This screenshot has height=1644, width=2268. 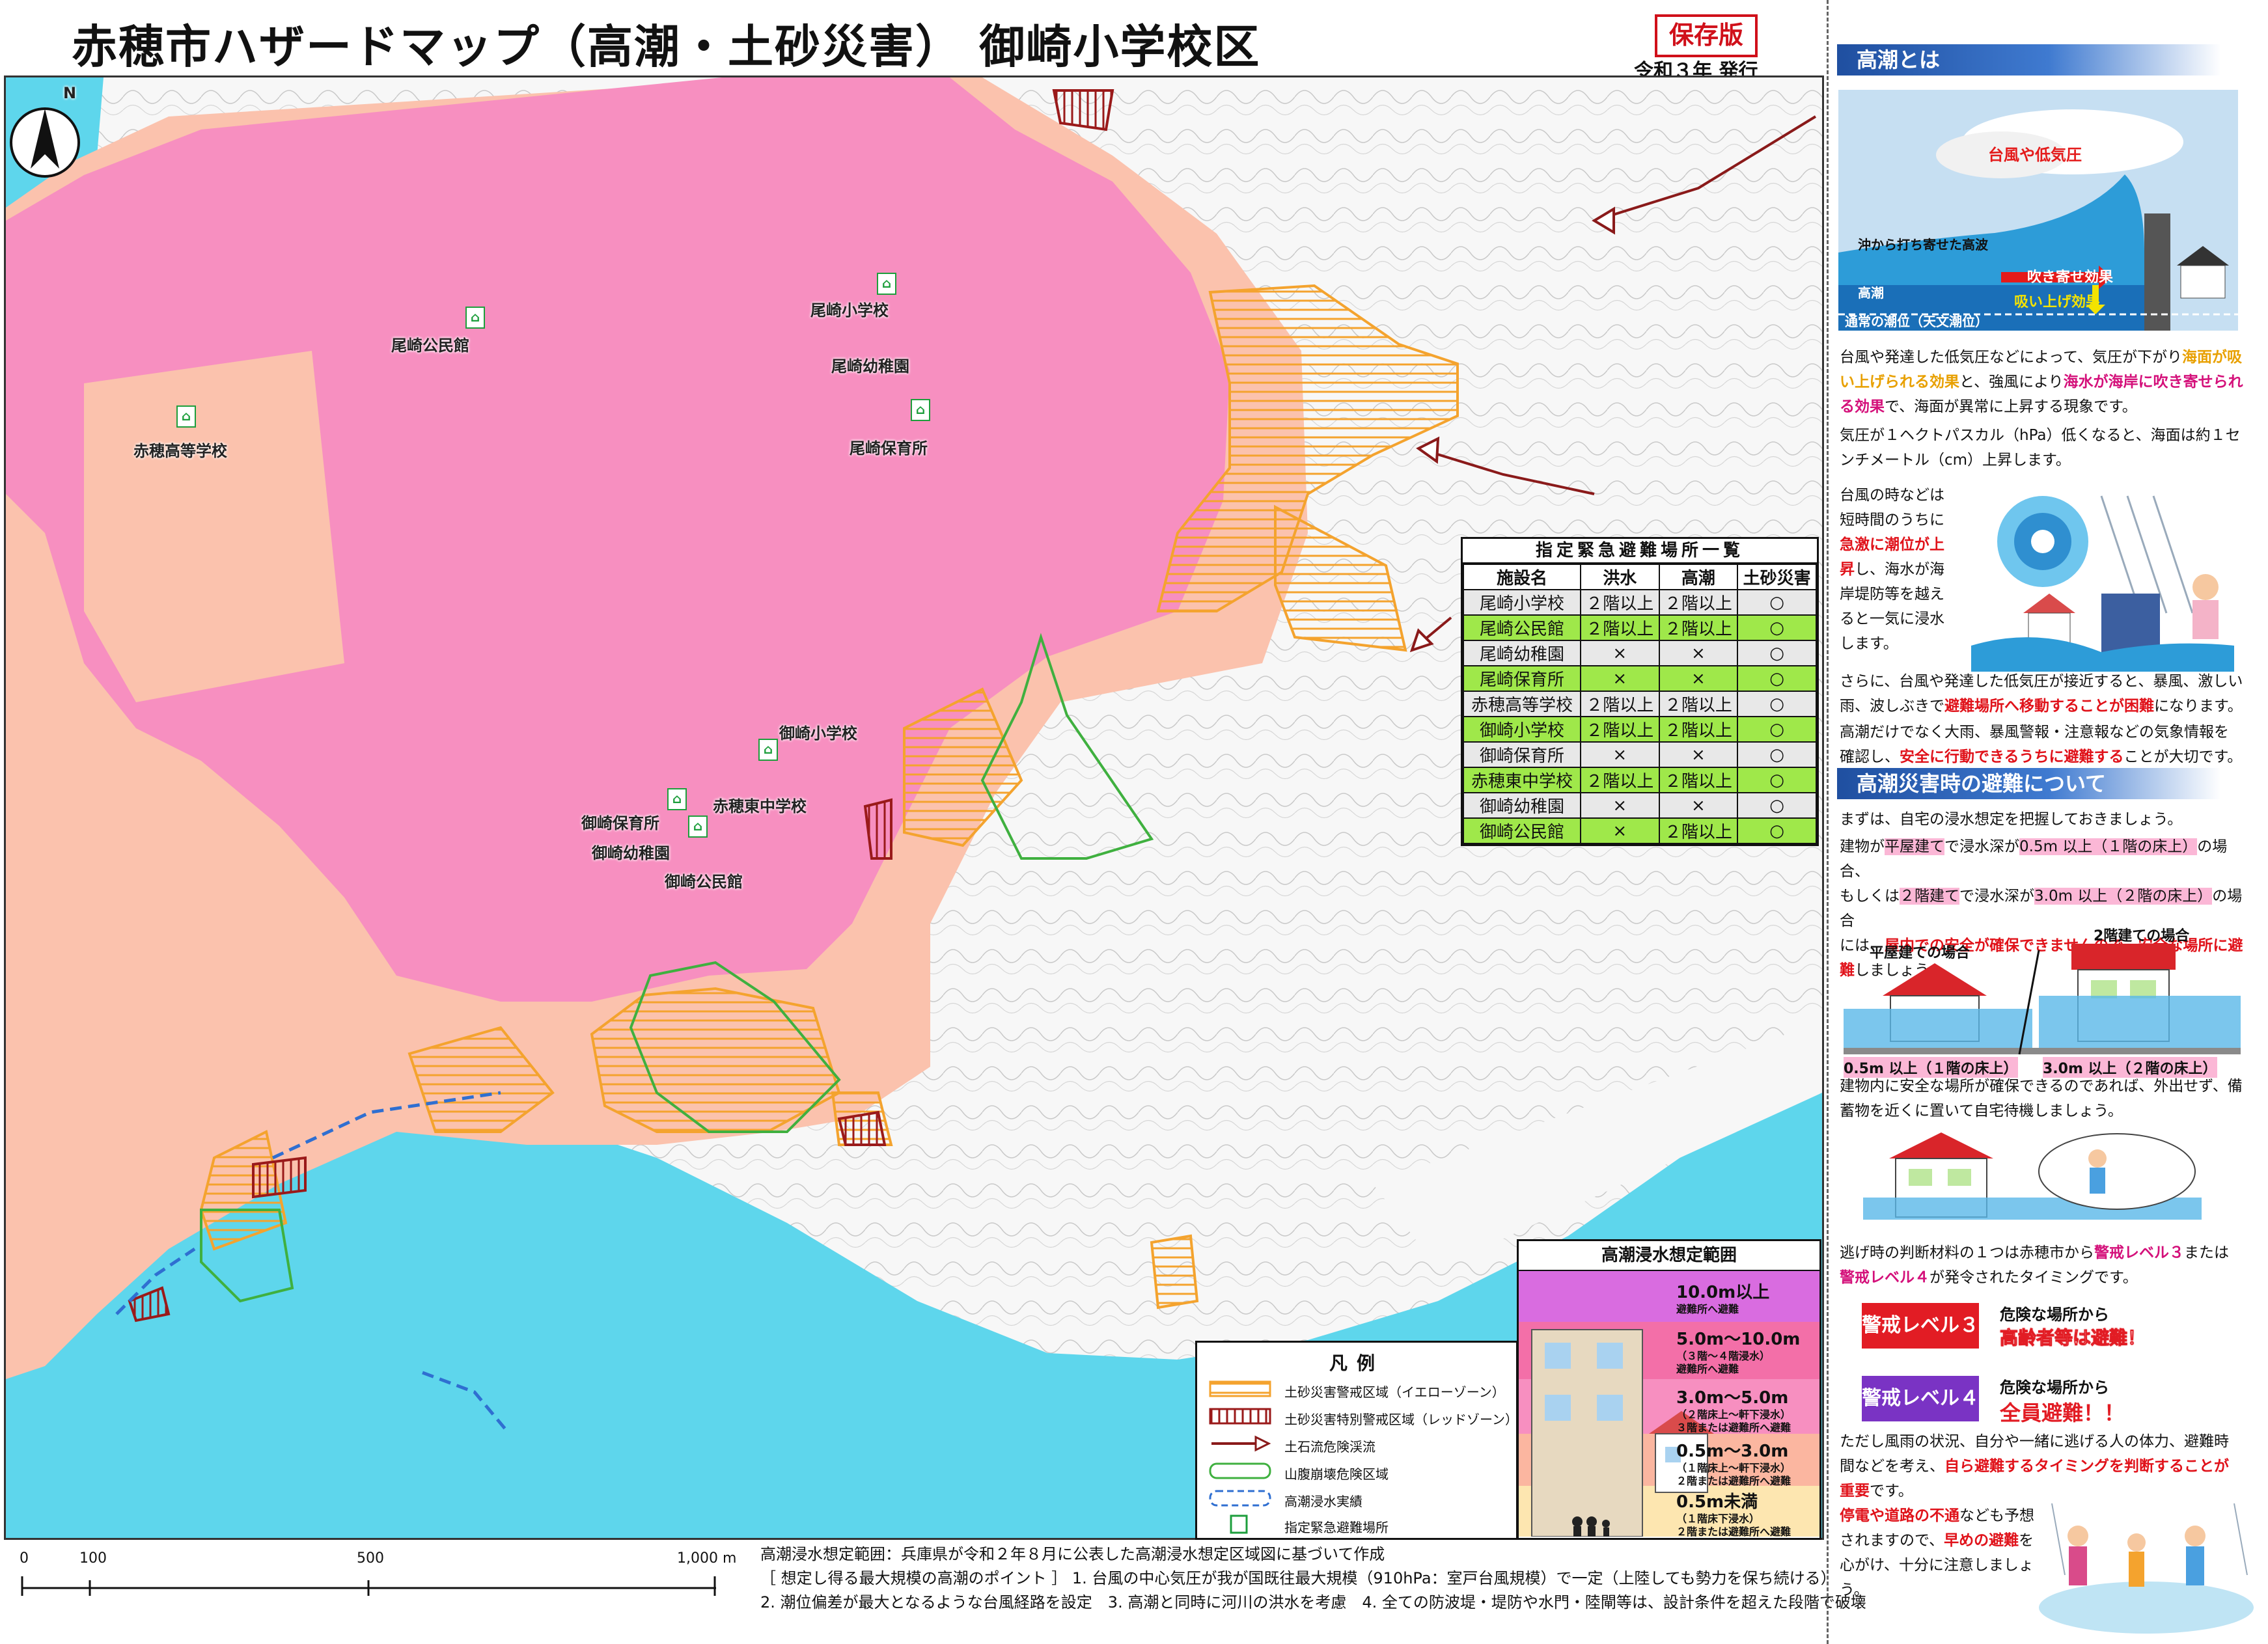 I want to click on evacuation-walk-illustration, so click(x=2146, y=1565).